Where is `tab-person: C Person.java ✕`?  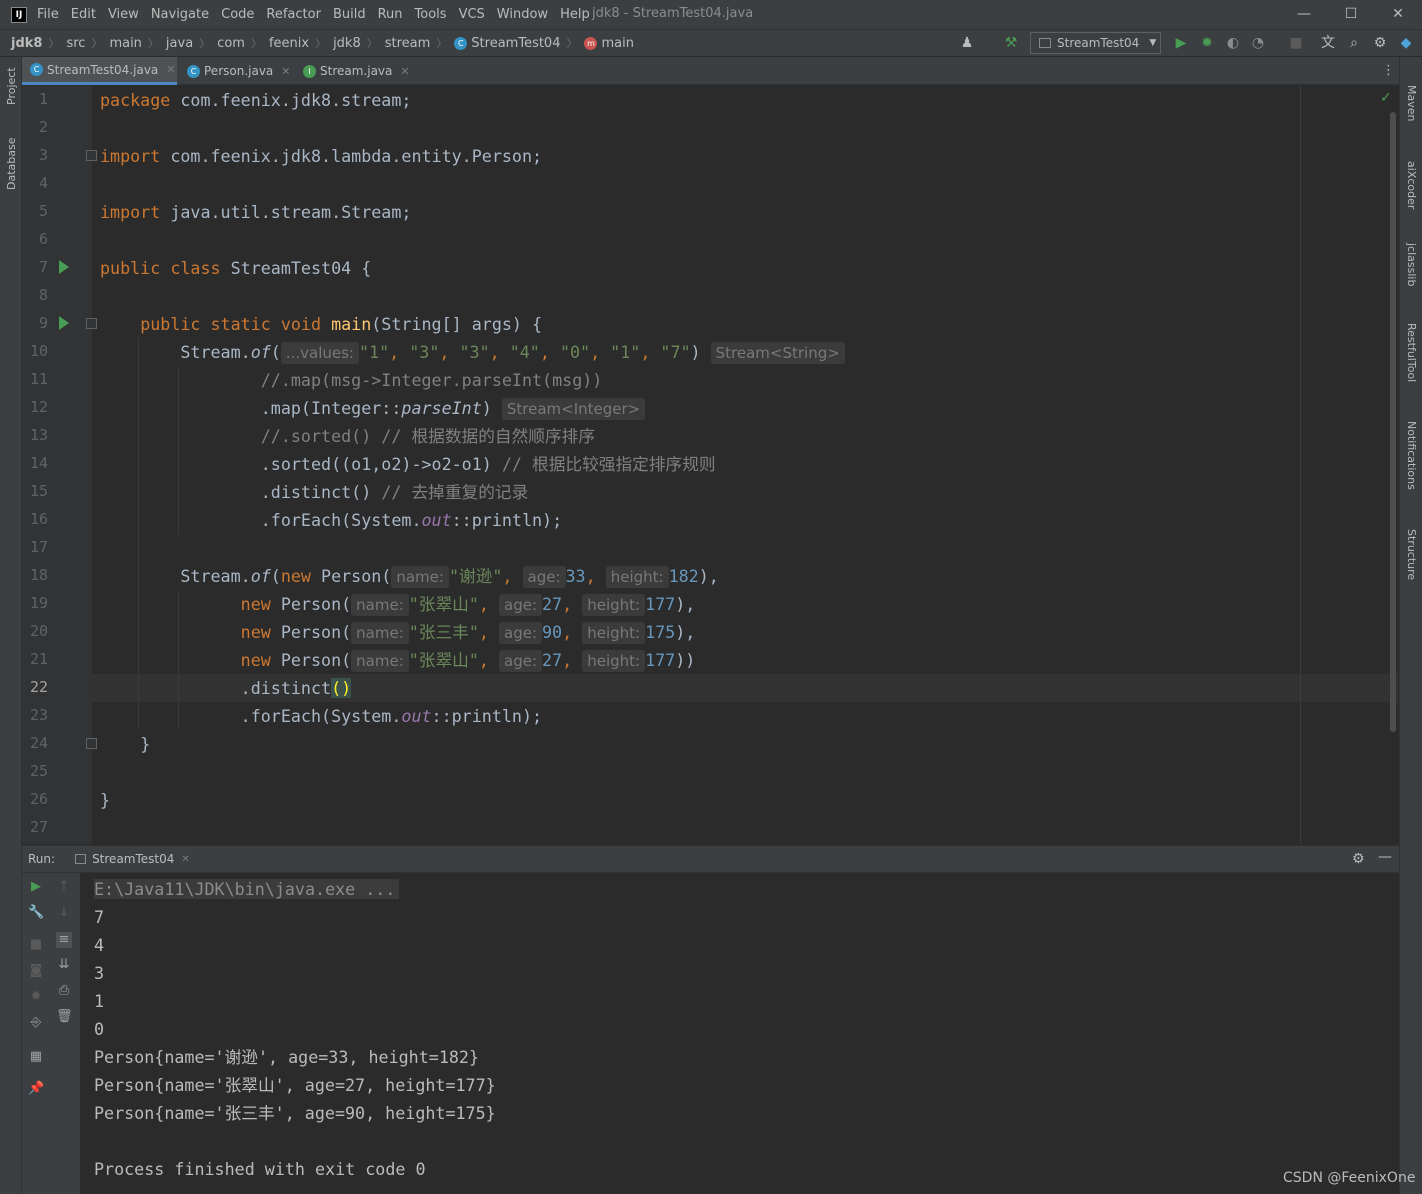
tab-person: C Person.java ✕ is located at coordinates (236, 71).